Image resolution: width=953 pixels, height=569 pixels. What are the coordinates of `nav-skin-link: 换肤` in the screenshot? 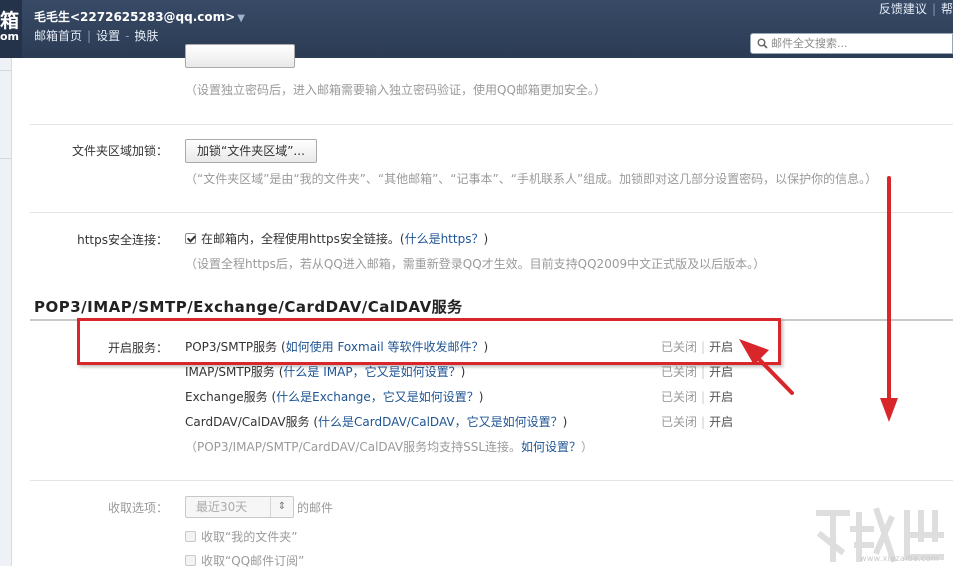 It's located at (146, 36).